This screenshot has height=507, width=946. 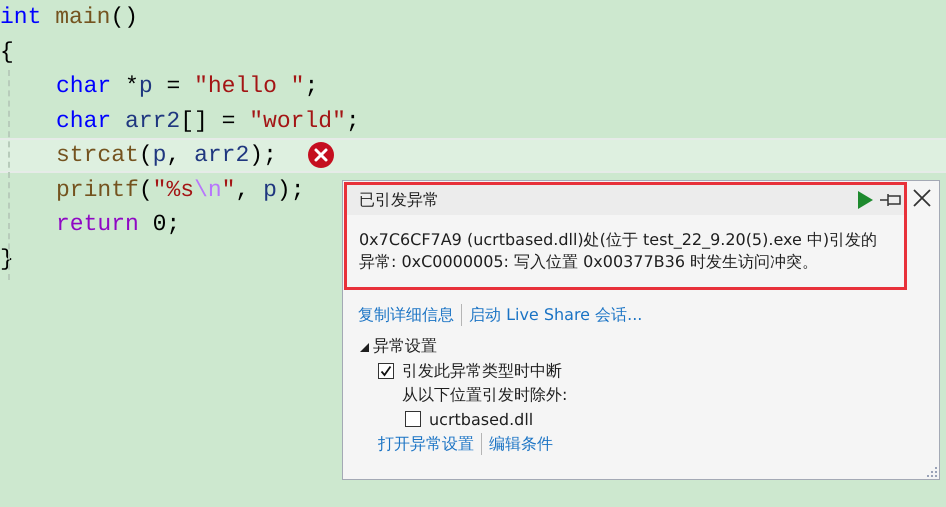 I want to click on settings-heading: 异常设置, so click(x=405, y=346).